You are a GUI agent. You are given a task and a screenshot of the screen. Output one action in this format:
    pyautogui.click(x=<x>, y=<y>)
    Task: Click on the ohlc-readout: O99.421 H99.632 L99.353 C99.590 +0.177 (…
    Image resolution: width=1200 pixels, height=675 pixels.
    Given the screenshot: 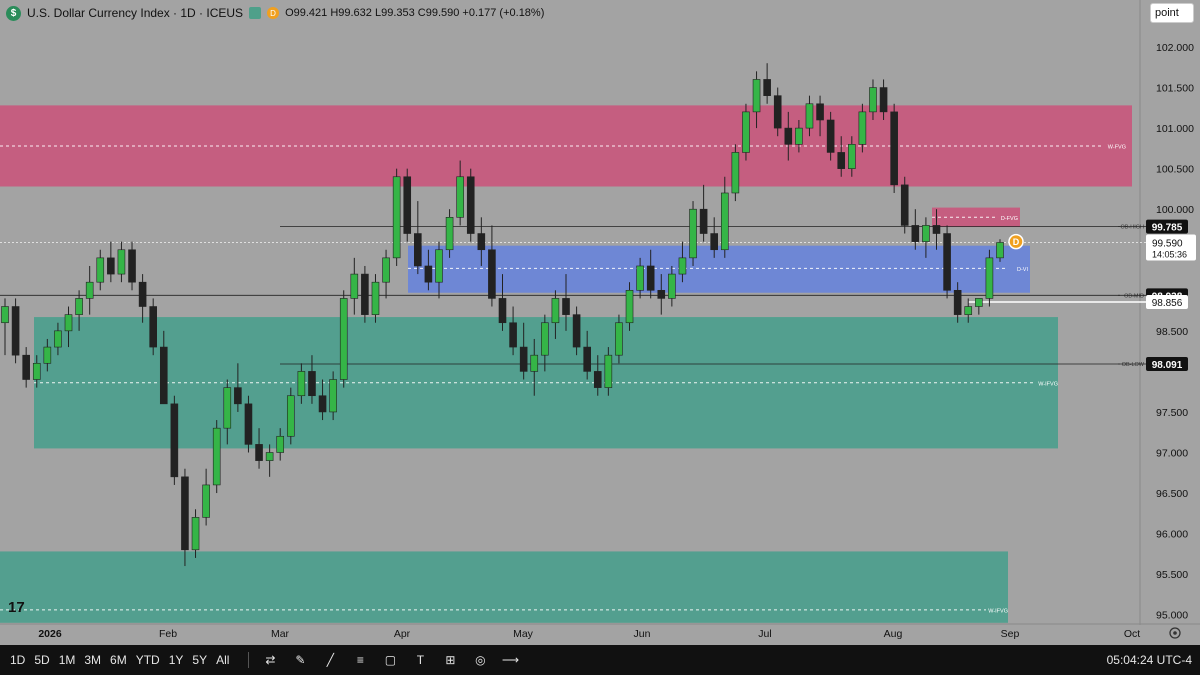 What is the action you would take?
    pyautogui.click(x=415, y=13)
    